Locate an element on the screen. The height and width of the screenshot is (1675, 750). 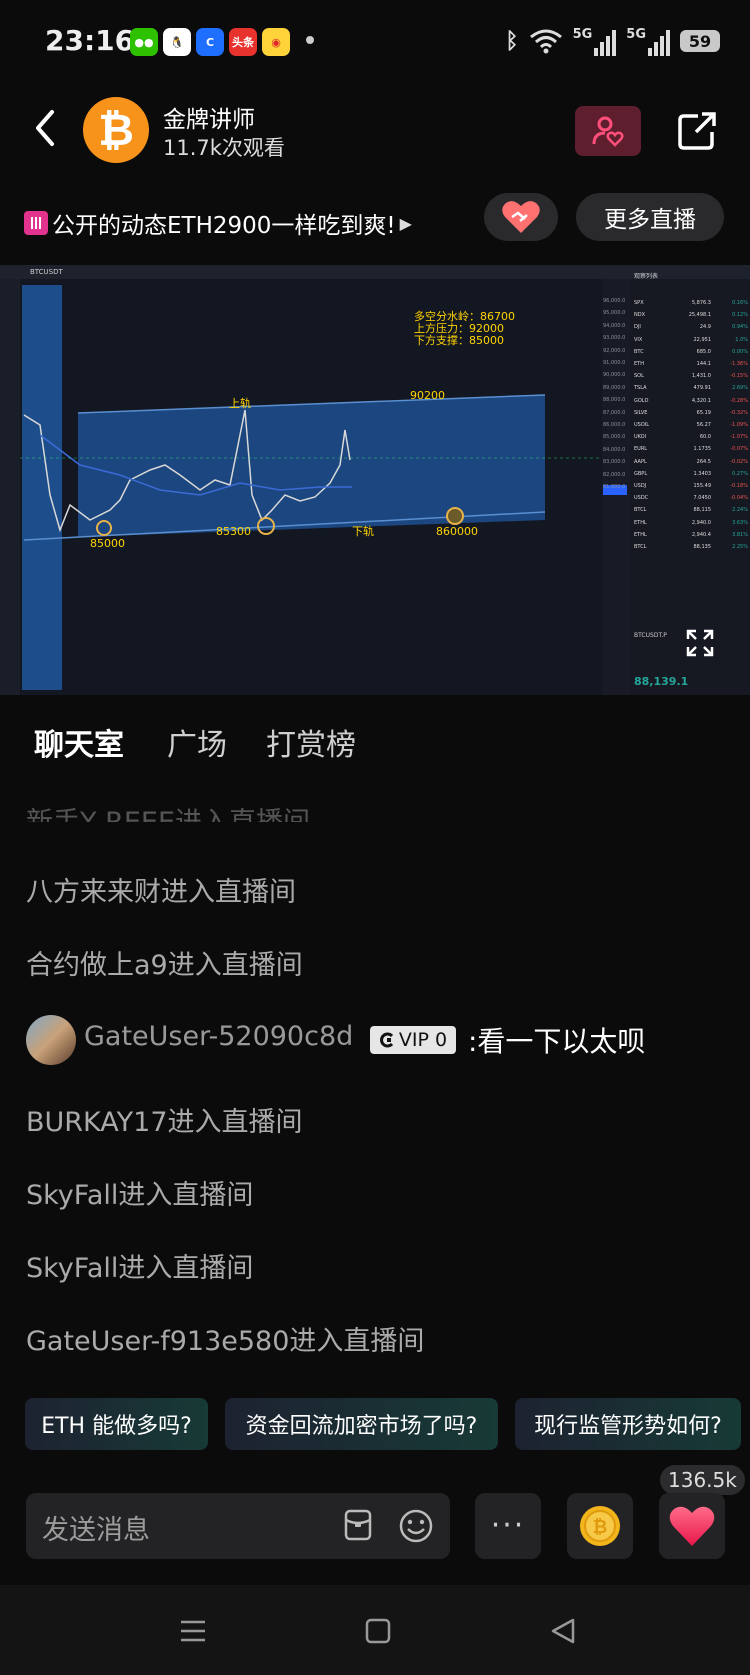
watchlist-symbol: SILVE is located at coordinates (641, 412).